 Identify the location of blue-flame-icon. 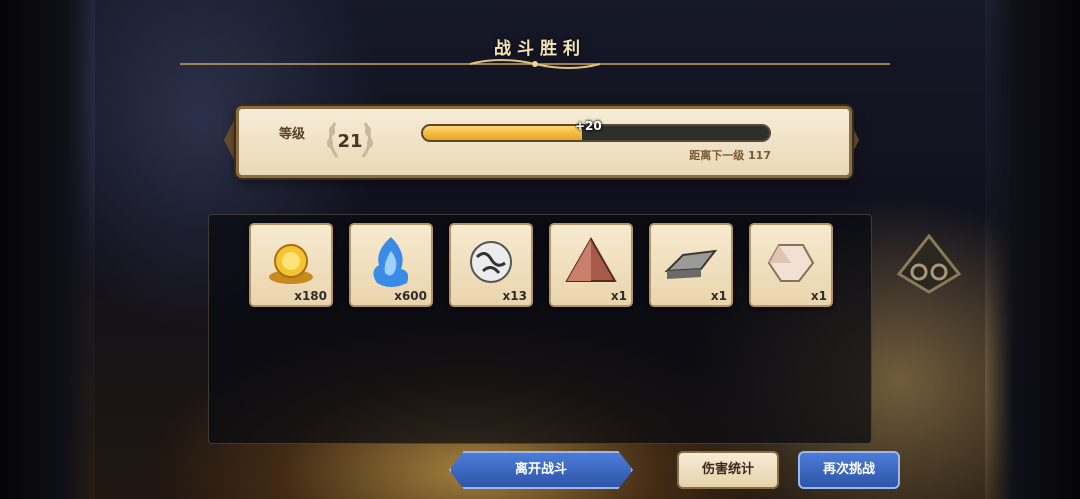
(391, 262).